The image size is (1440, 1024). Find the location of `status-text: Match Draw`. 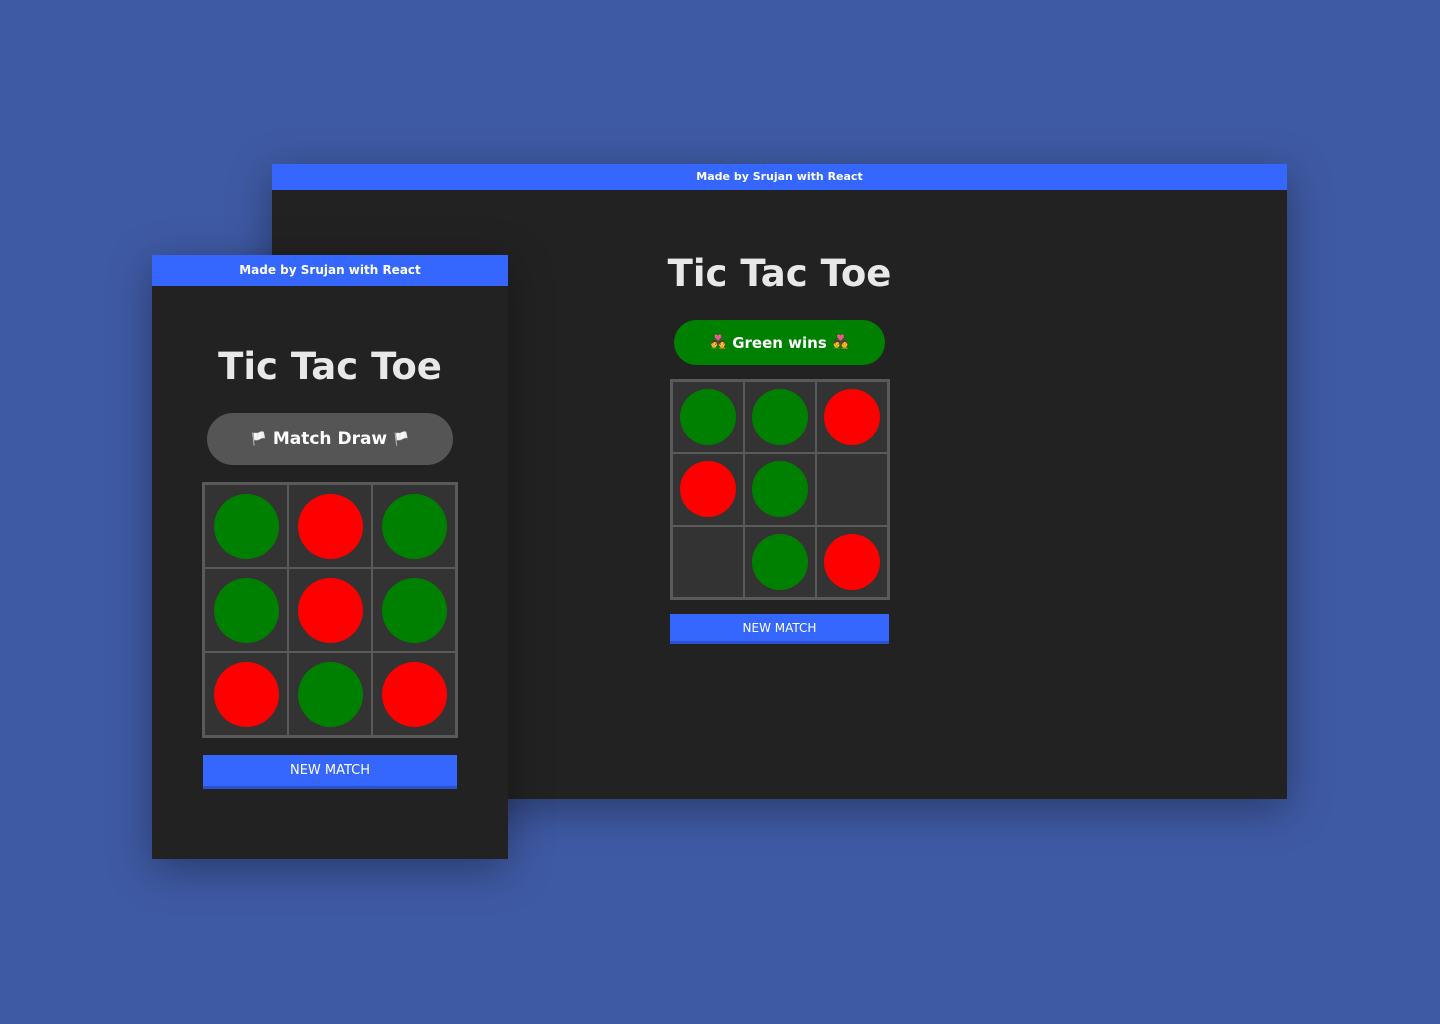

status-text: Match Draw is located at coordinates (330, 439).